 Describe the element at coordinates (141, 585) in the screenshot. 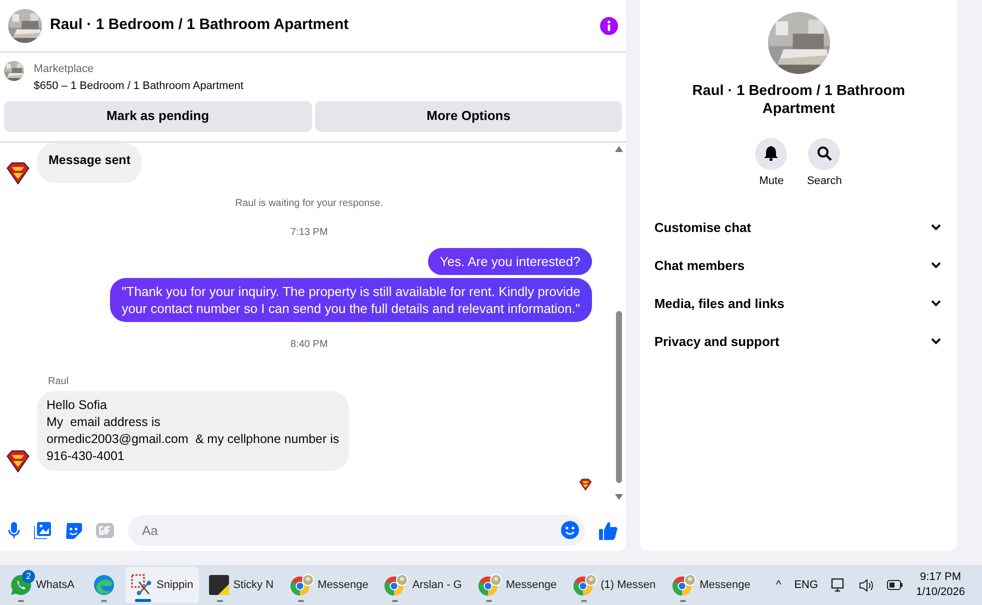

I see `scissors-icon` at that location.